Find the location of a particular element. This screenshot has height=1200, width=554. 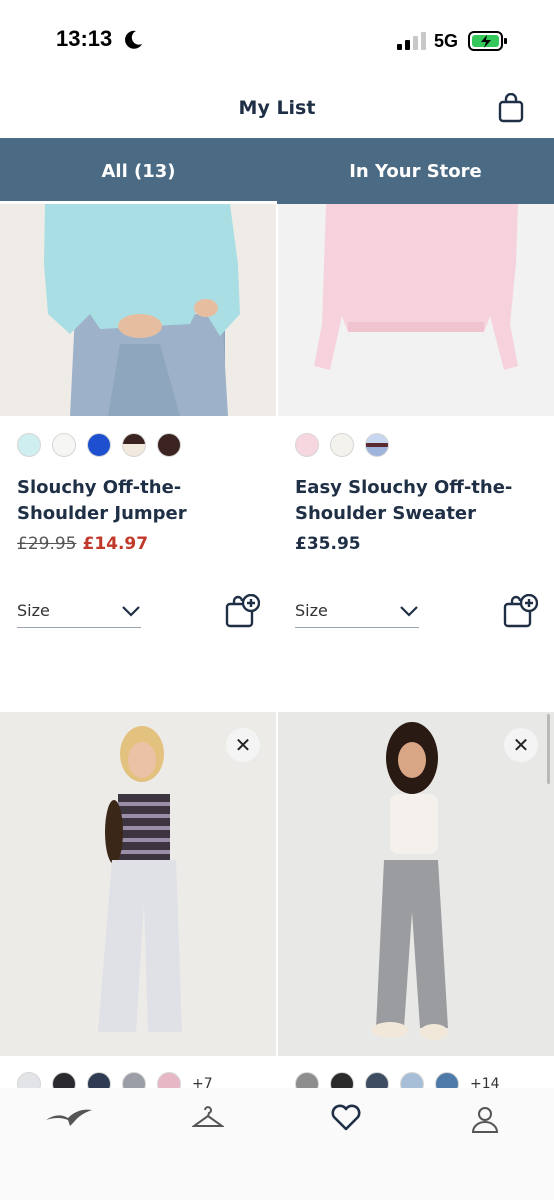

tab-bar: All (13) In Your Store is located at coordinates (277, 171).